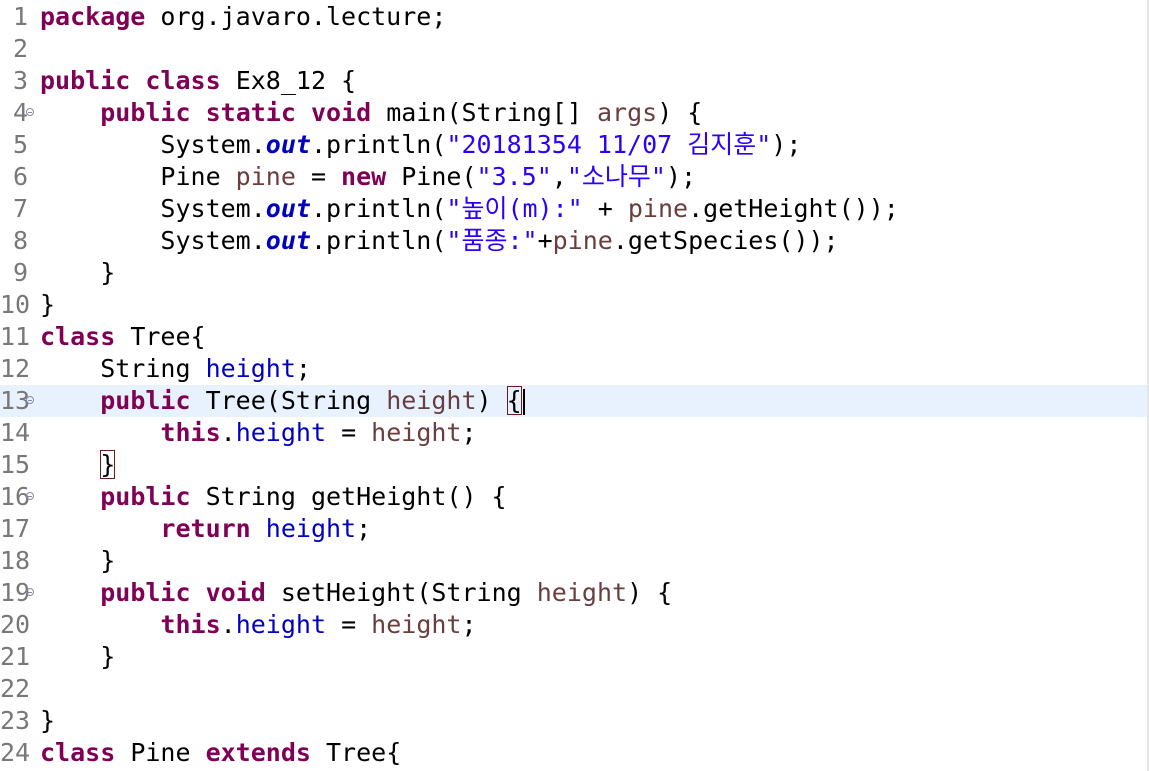 The image size is (1149, 771). Describe the element at coordinates (573, 465) in the screenshot. I see `code-line: 15 }` at that location.